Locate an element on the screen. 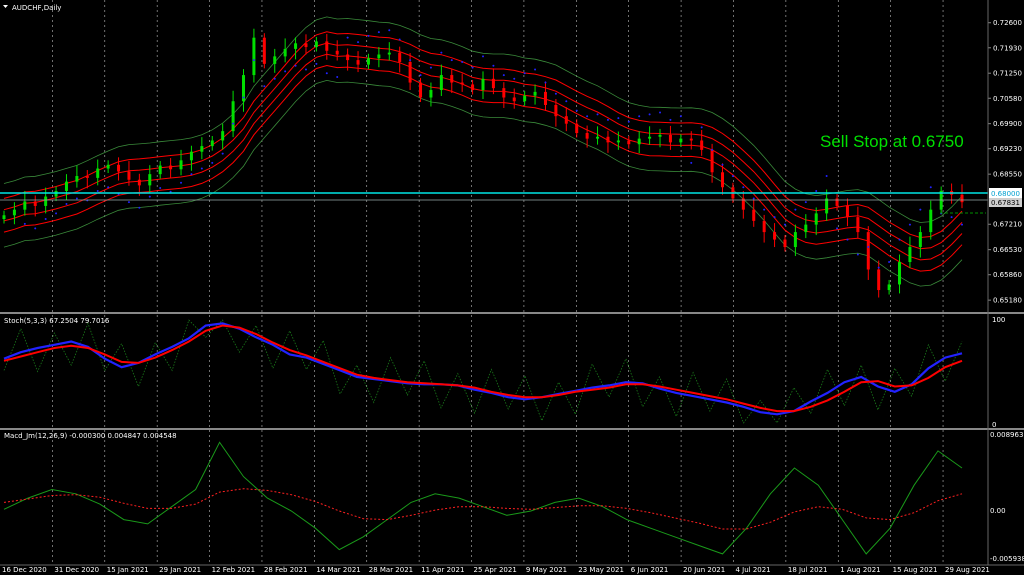  y-tick-label: 0.71930 is located at coordinates (1007, 48).